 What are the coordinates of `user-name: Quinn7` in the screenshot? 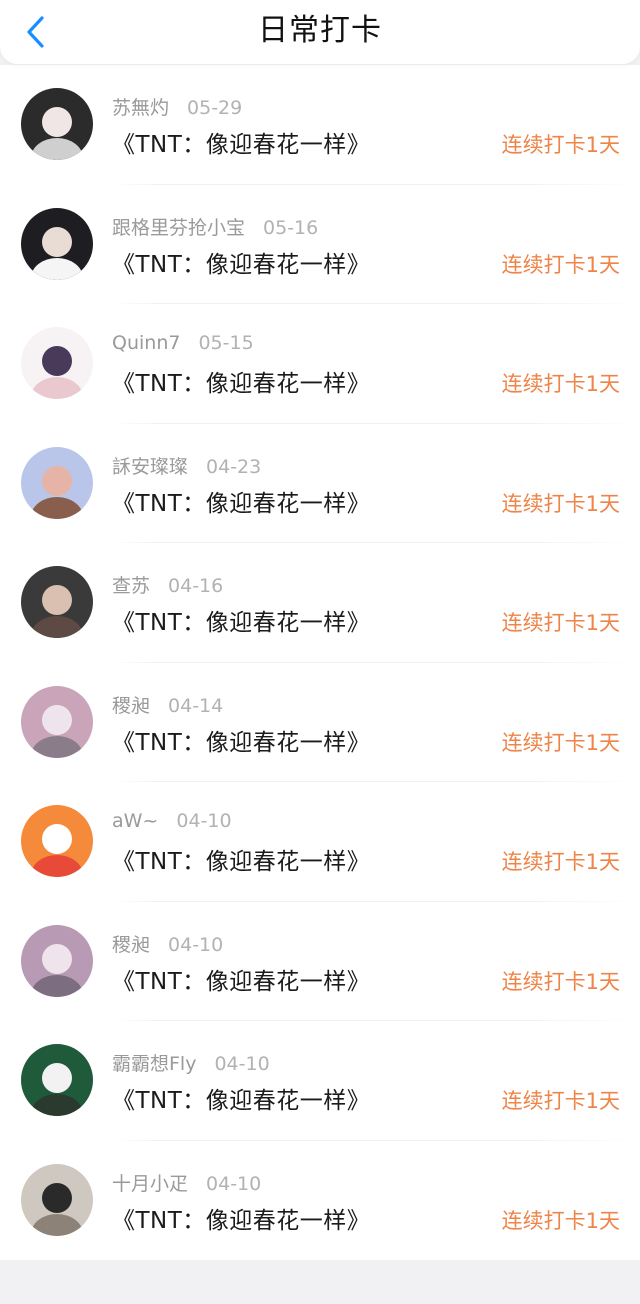 It's located at (146, 343).